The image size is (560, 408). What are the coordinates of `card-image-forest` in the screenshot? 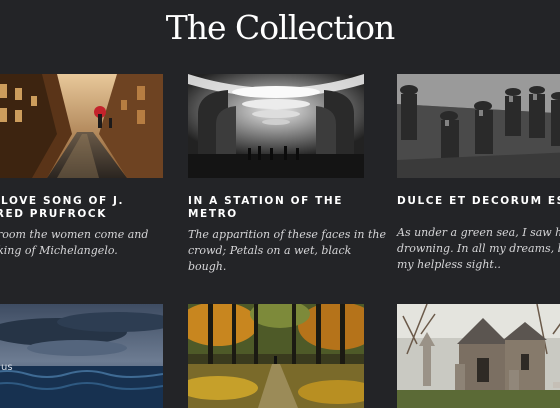 It's located at (276, 356).